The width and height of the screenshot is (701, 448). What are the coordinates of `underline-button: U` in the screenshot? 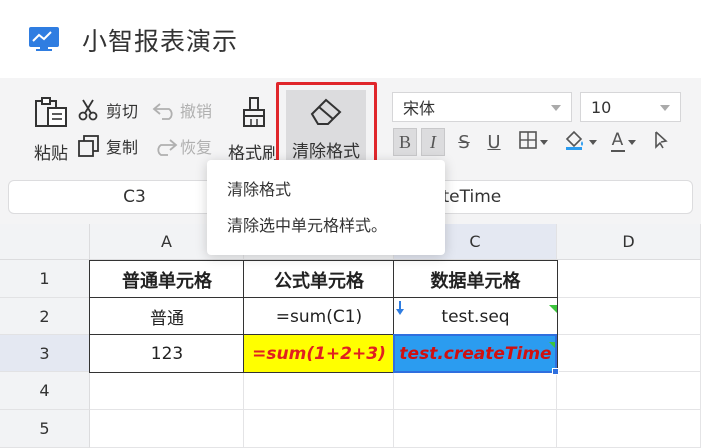 It's located at (494, 142).